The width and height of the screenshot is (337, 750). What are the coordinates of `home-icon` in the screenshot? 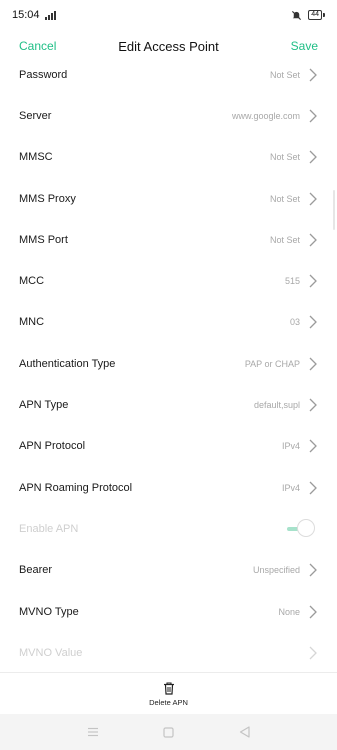 It's located at (169, 732).